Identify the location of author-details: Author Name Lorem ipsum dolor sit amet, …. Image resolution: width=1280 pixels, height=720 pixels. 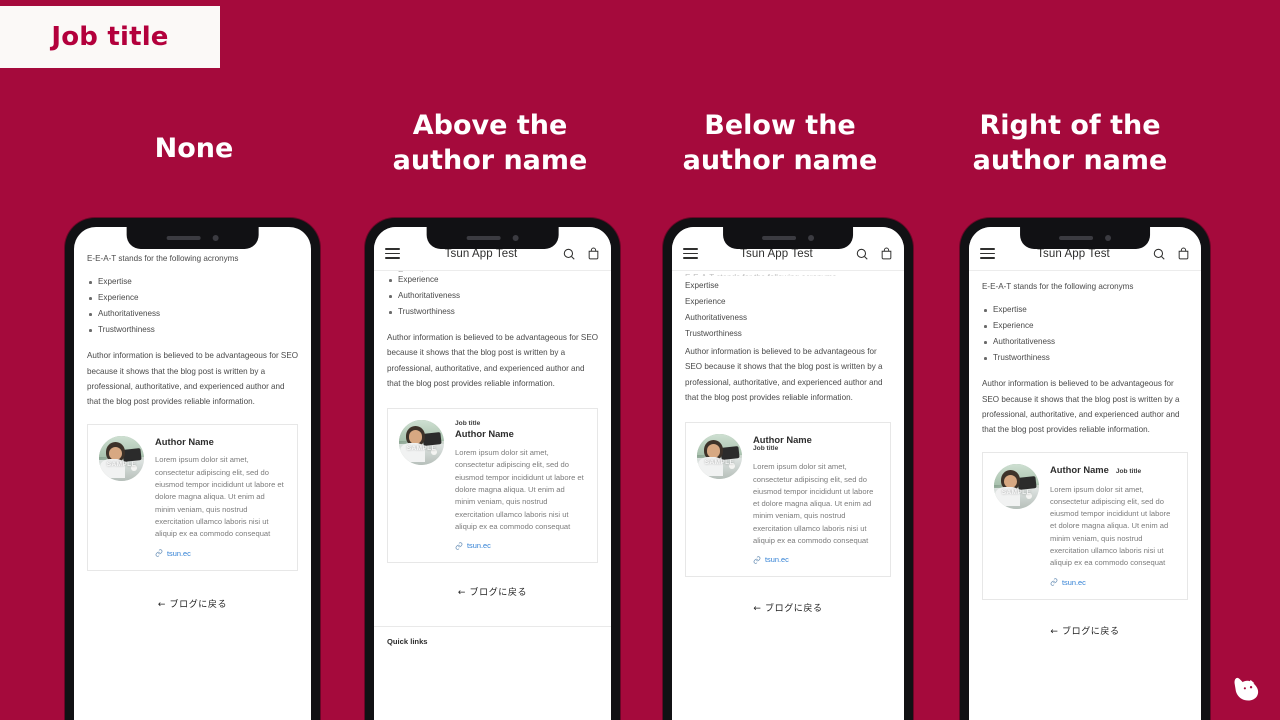
(220, 497).